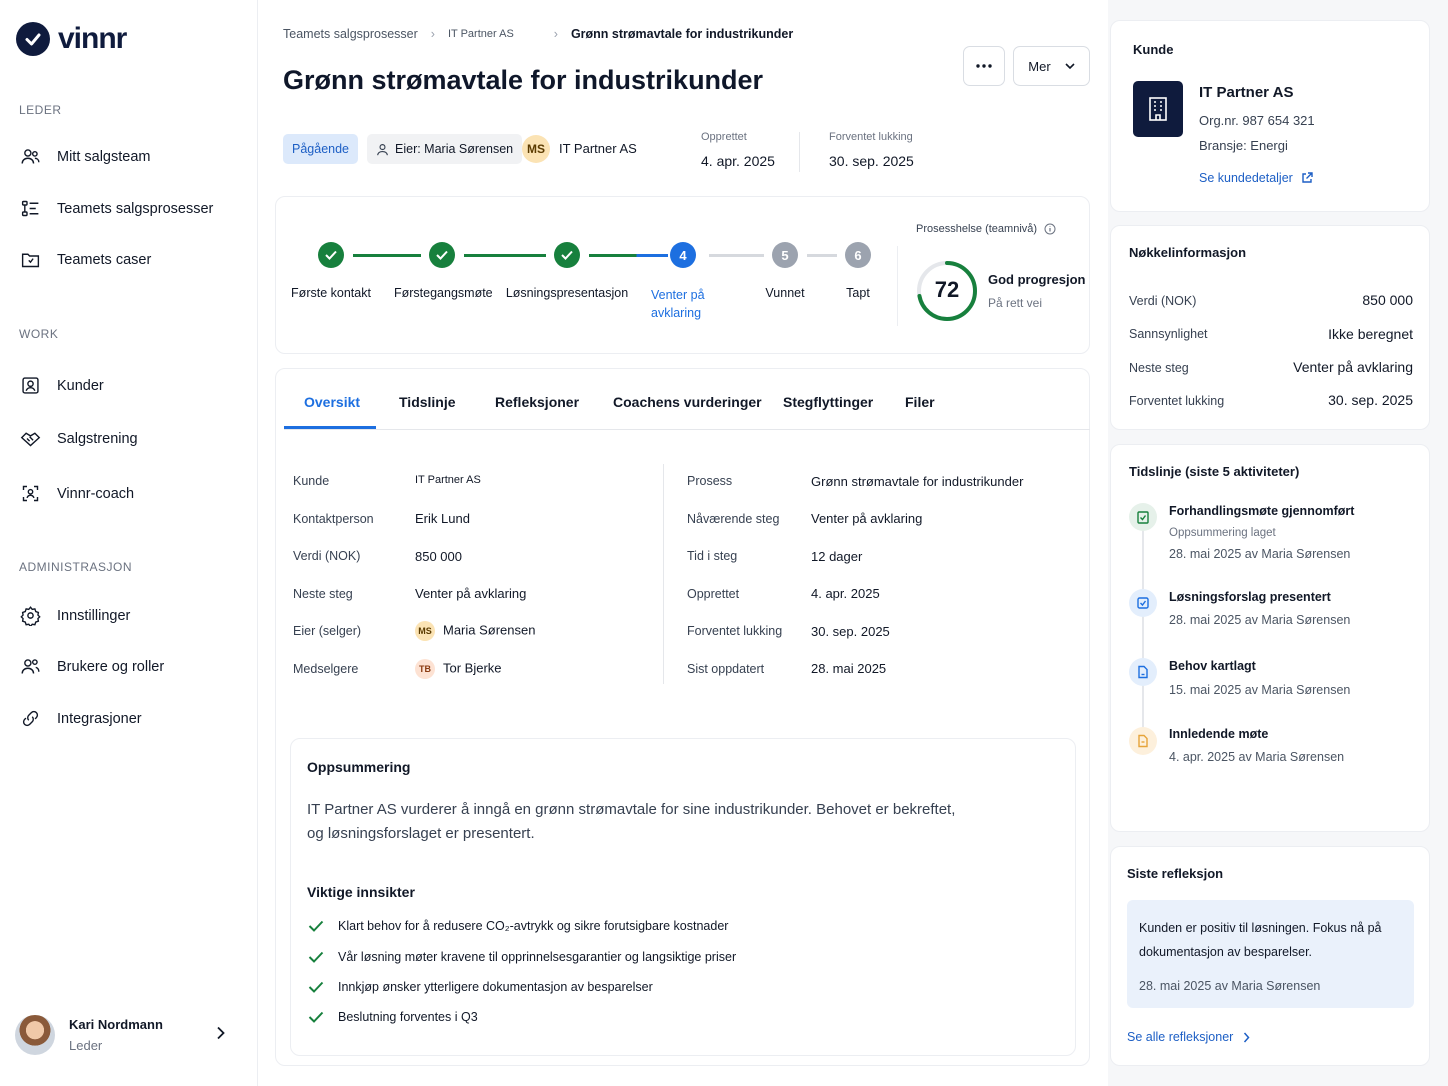  I want to click on health-title: God progresjon, so click(1037, 279).